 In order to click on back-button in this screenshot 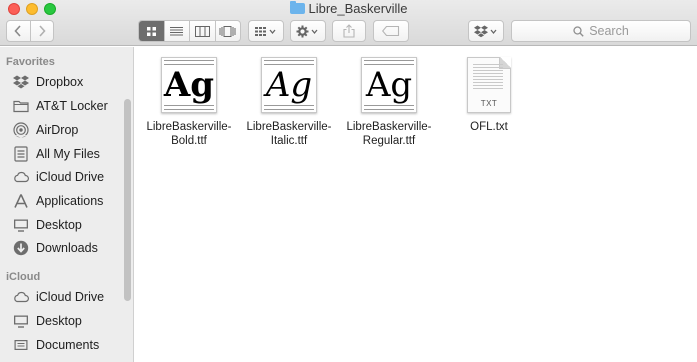, I will do `click(18, 31)`.